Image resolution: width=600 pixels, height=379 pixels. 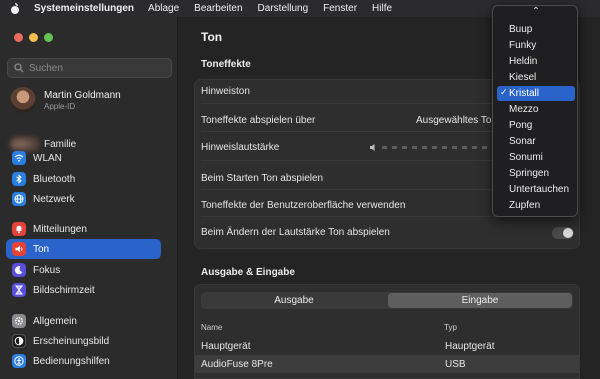 What do you see at coordinates (521, 29) in the screenshot?
I see `option-label: Buup` at bounding box center [521, 29].